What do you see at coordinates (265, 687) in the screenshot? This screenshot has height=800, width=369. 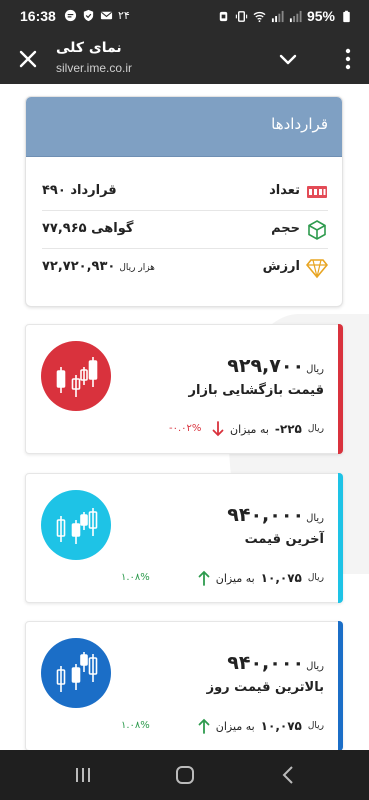 I see `price-name: بالاترین قیمت روز` at bounding box center [265, 687].